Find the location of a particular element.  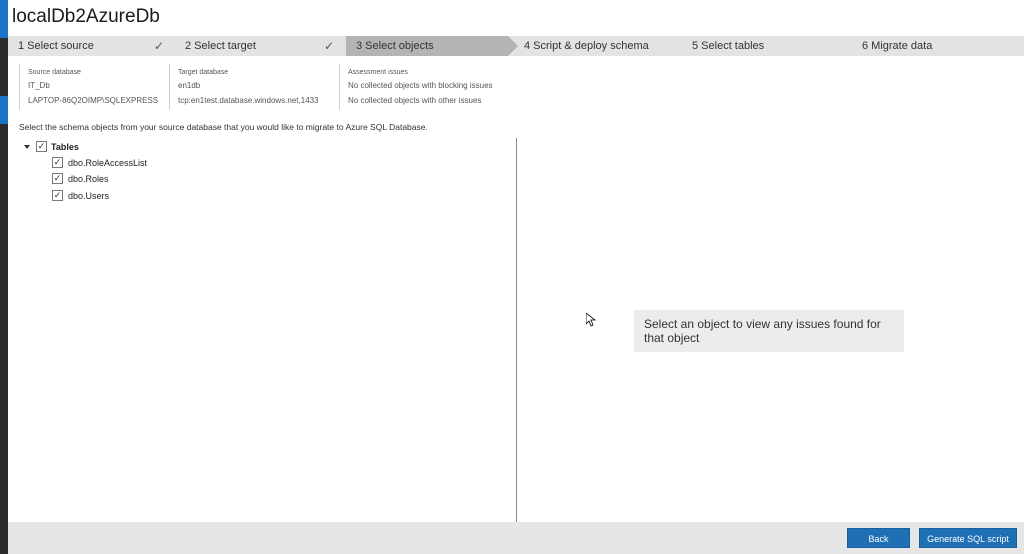

expand-collapse-icon is located at coordinates (27, 147).